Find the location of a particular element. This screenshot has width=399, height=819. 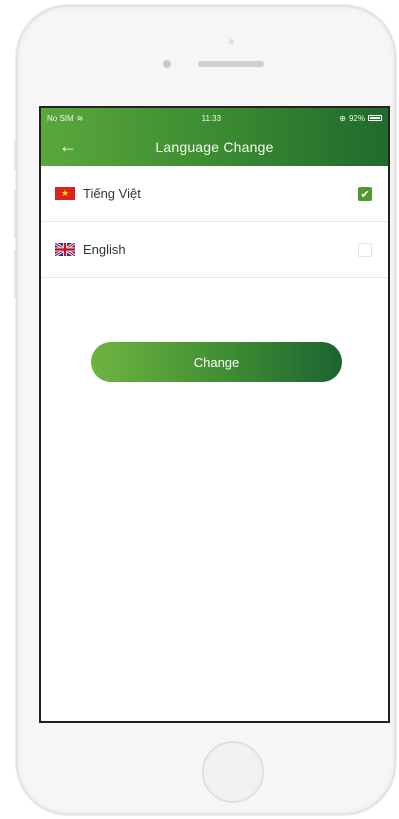

battery-icon is located at coordinates (375, 118).